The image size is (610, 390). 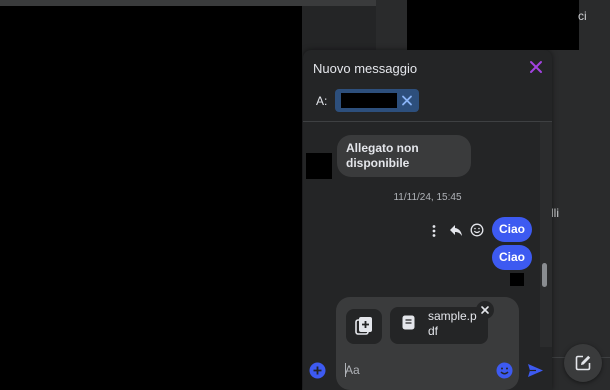 What do you see at coordinates (546, 234) in the screenshot?
I see `scrollbar` at bounding box center [546, 234].